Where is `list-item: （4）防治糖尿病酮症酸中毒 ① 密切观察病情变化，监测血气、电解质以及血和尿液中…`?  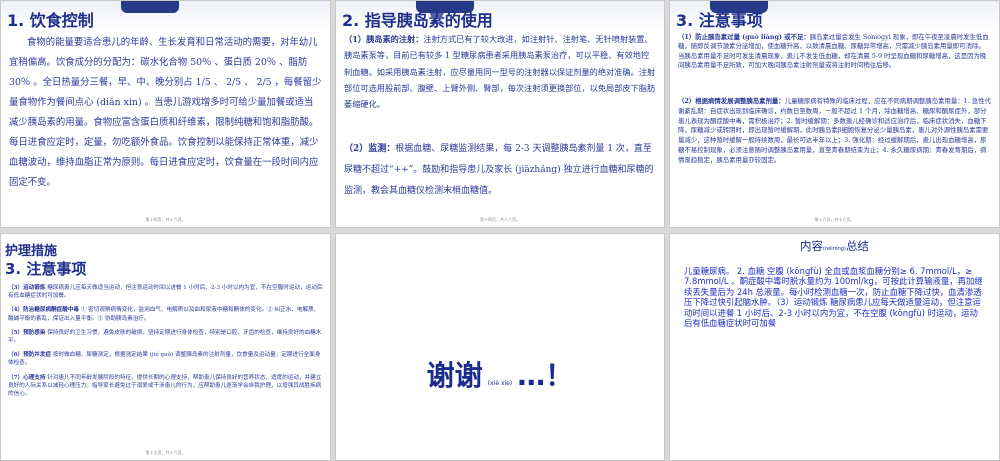
list-item: （4）防治糖尿病酮症酸中毒 ① 密切观察病情变化，监测血气、电解质以及血和尿液中… is located at coordinates (165, 314).